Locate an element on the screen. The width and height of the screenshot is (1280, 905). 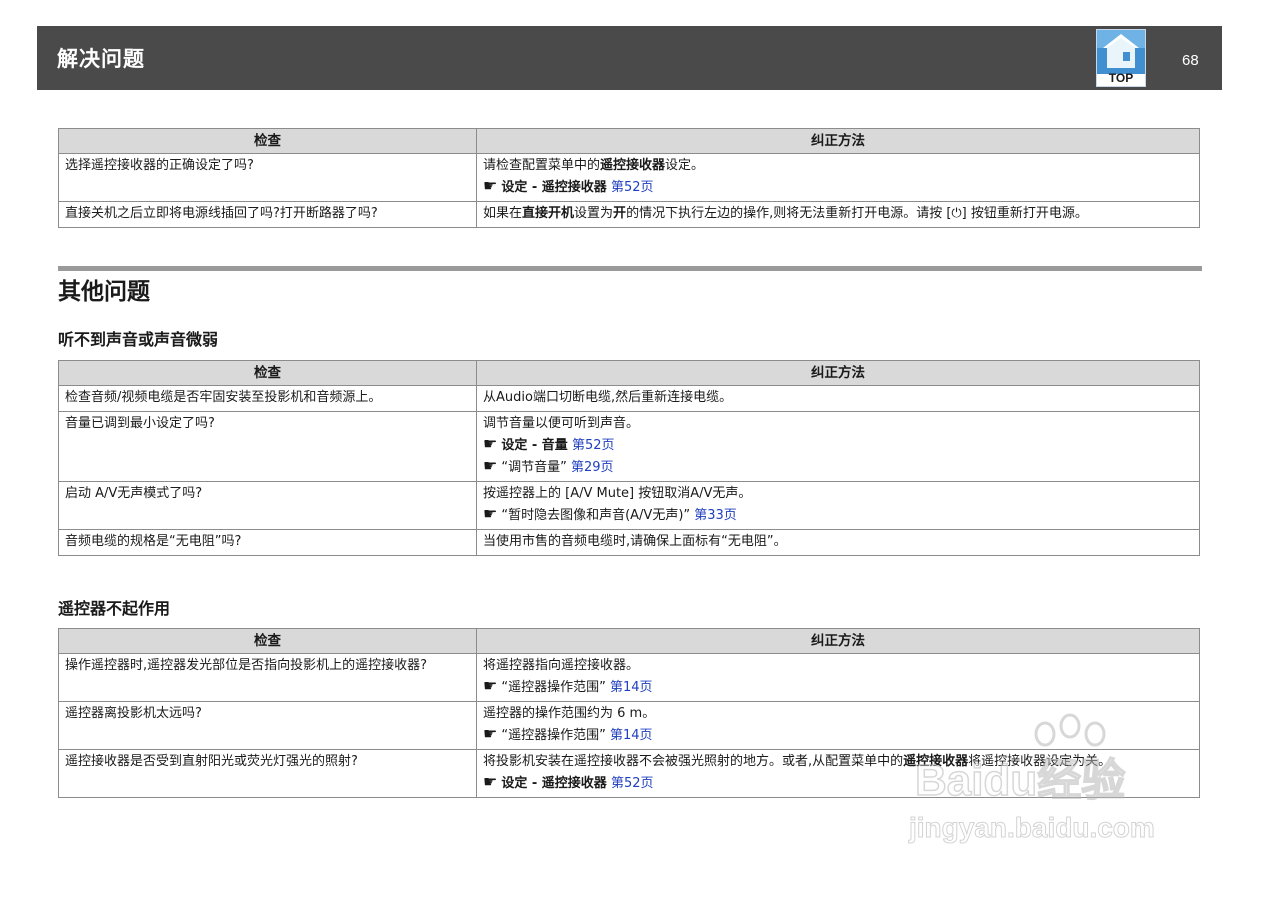
check-cell: 音量已调到最小设定了吗? is located at coordinates (267, 446).